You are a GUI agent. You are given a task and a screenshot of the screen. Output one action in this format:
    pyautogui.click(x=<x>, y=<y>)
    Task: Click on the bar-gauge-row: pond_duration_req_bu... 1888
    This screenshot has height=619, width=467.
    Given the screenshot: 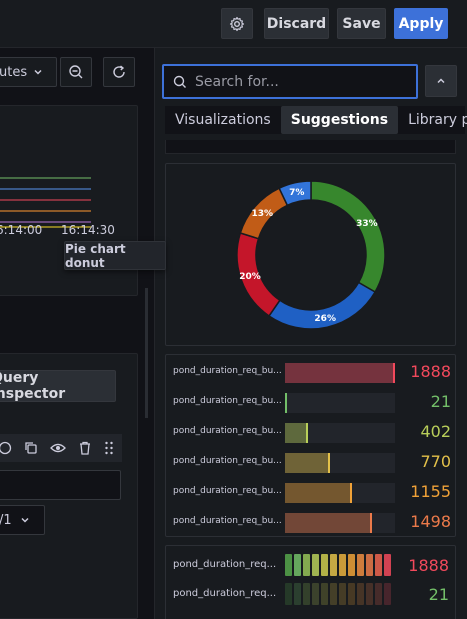 What is the action you would take?
    pyautogui.click(x=311, y=373)
    